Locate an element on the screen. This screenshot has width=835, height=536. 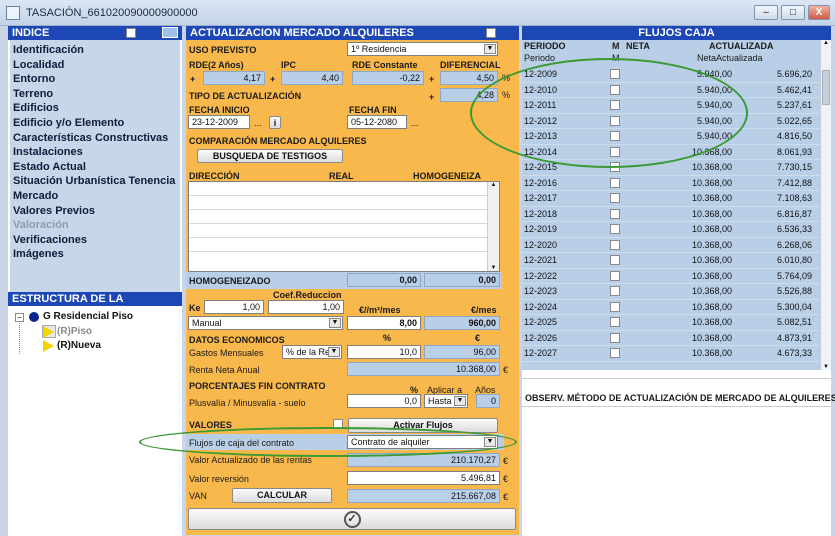
indice-item: Edificios is located at coordinates (95, 108).